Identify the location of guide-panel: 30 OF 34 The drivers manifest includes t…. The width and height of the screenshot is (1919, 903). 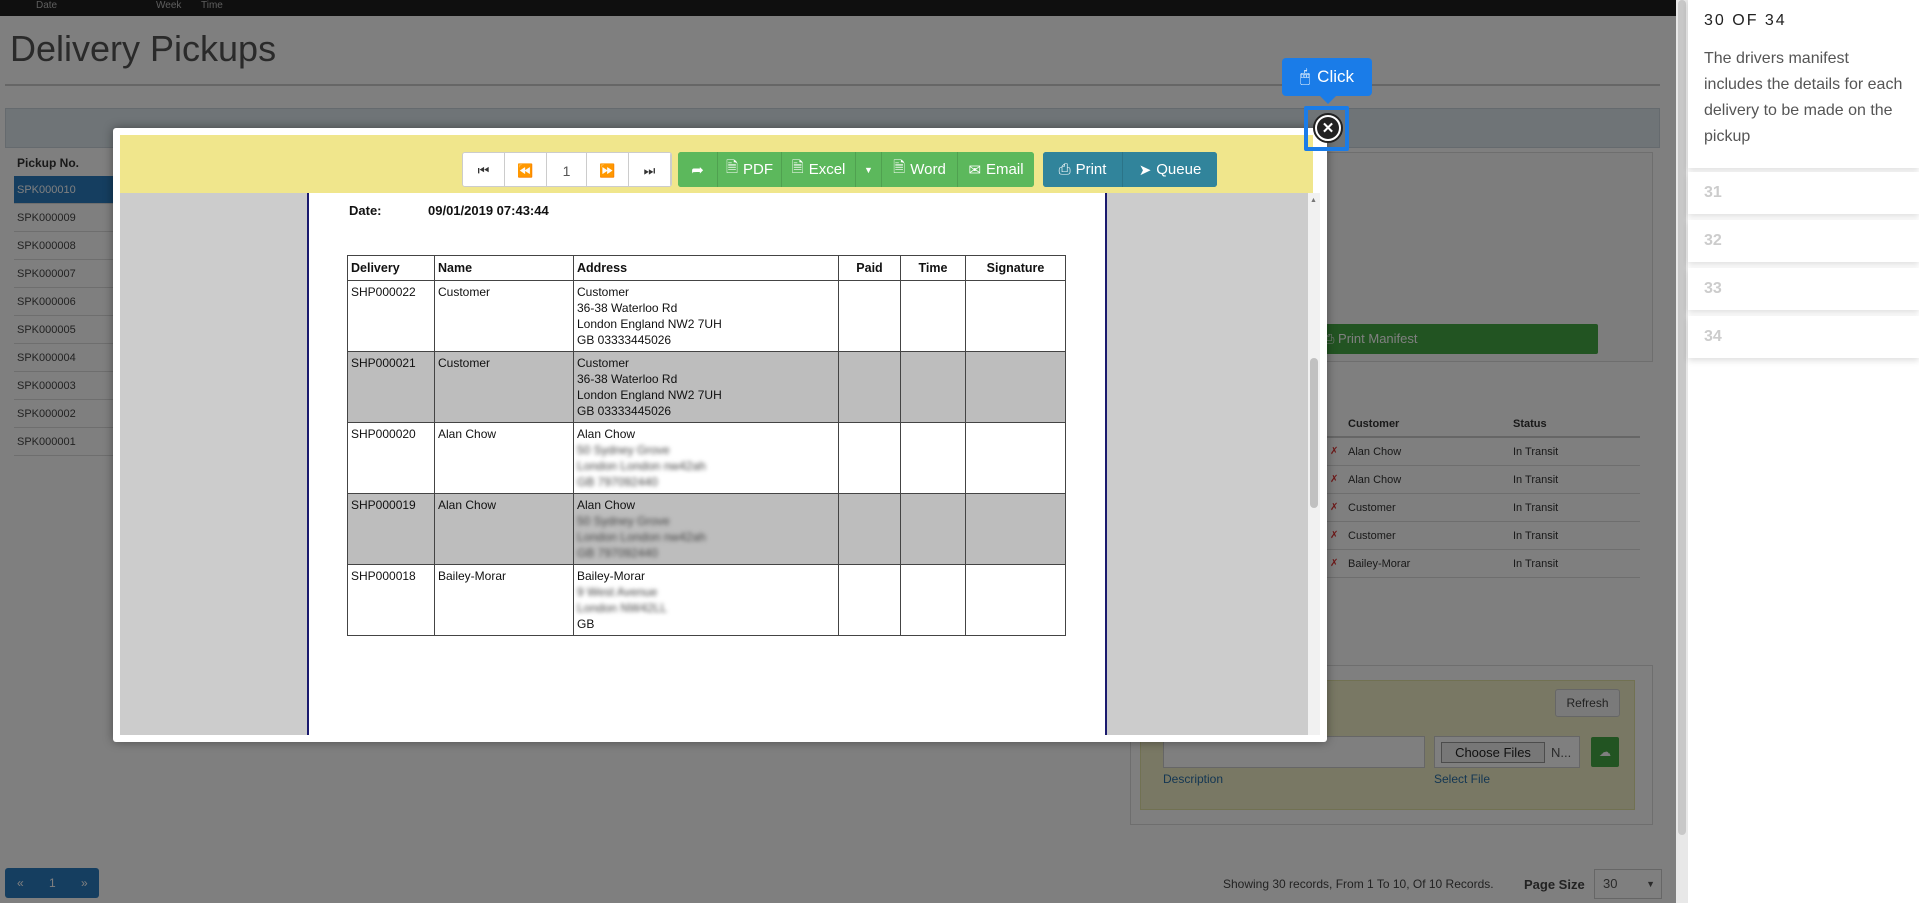
(1803, 451).